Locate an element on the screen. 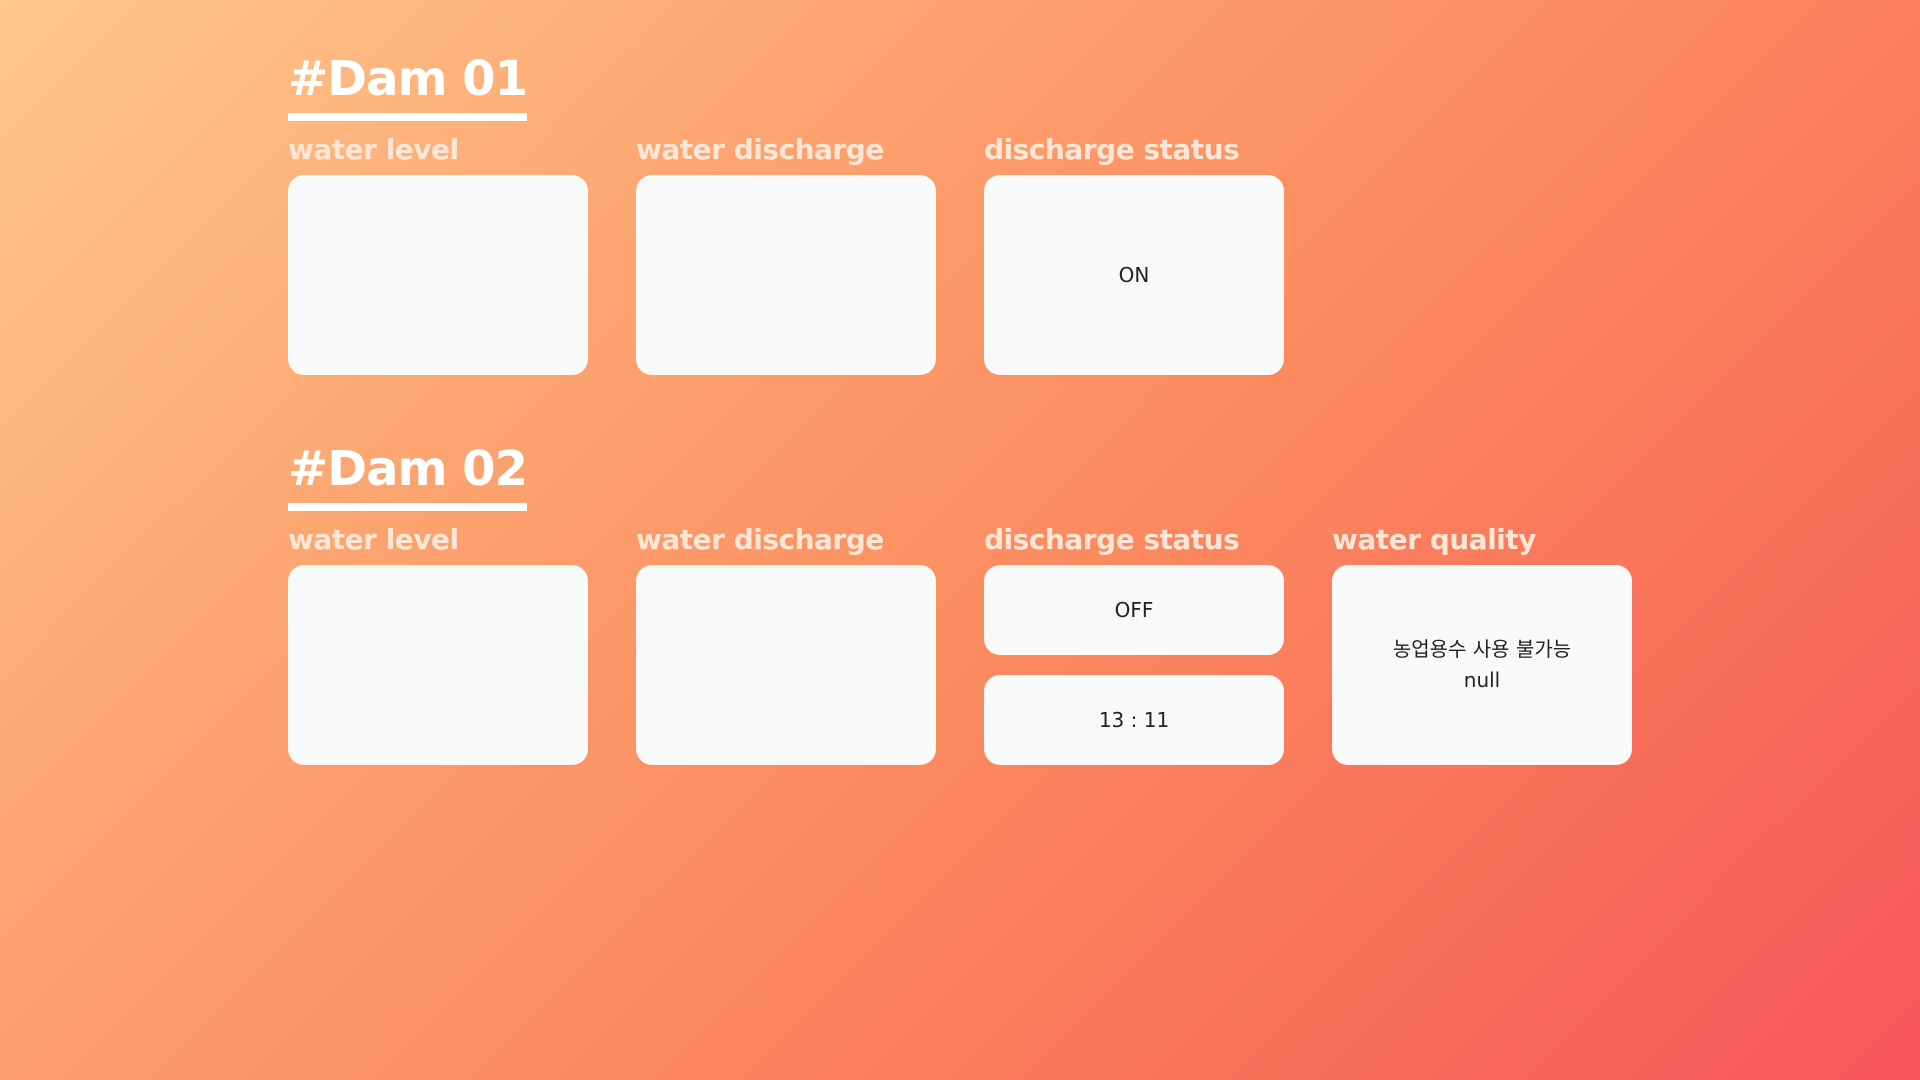  discharge-time-card: 13 : 11 is located at coordinates (1134, 720).